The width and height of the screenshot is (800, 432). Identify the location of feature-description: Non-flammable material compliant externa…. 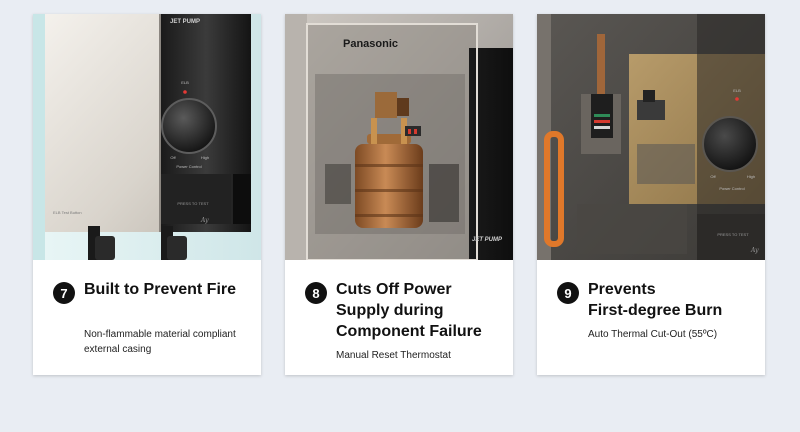
(160, 342).